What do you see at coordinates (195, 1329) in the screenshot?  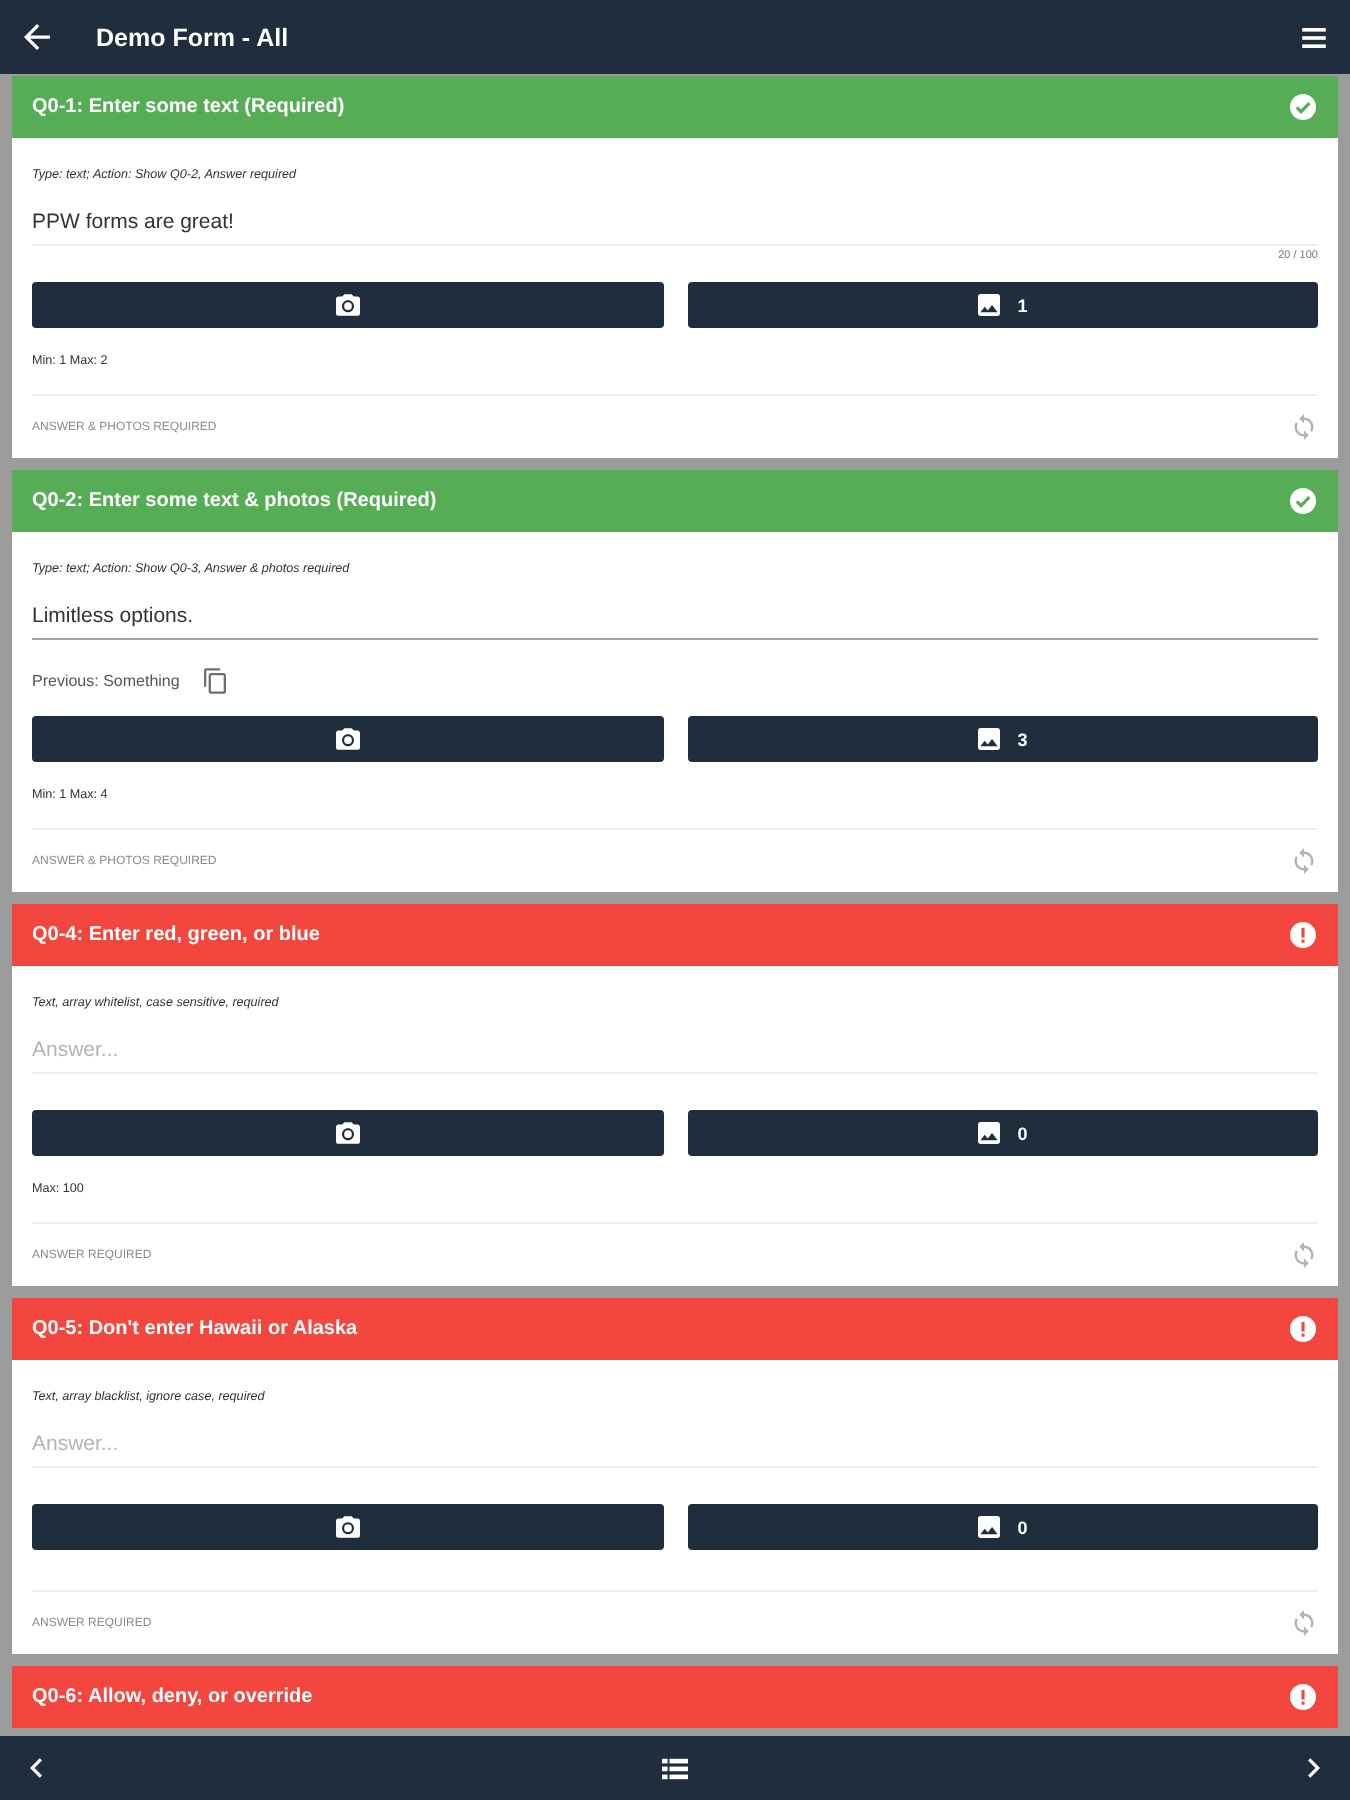 I see `question-title: Q0-5: Don't enter Hawaii or Alaska` at bounding box center [195, 1329].